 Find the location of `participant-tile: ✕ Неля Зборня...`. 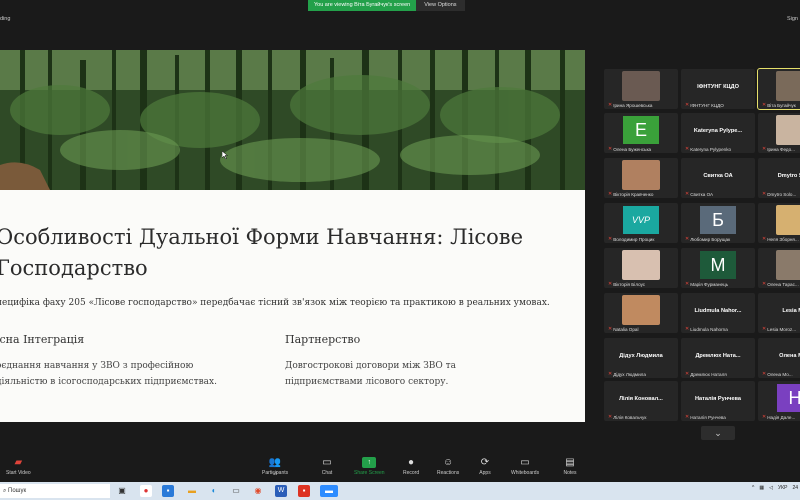

participant-tile: ✕ Неля Зборня... is located at coordinates (779, 223).